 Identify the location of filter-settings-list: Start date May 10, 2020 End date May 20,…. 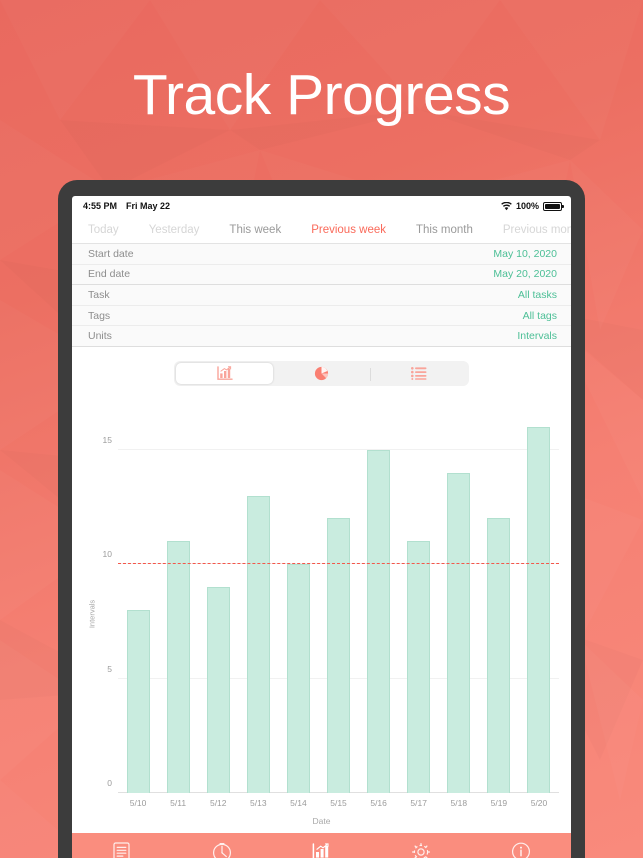
(321, 295).